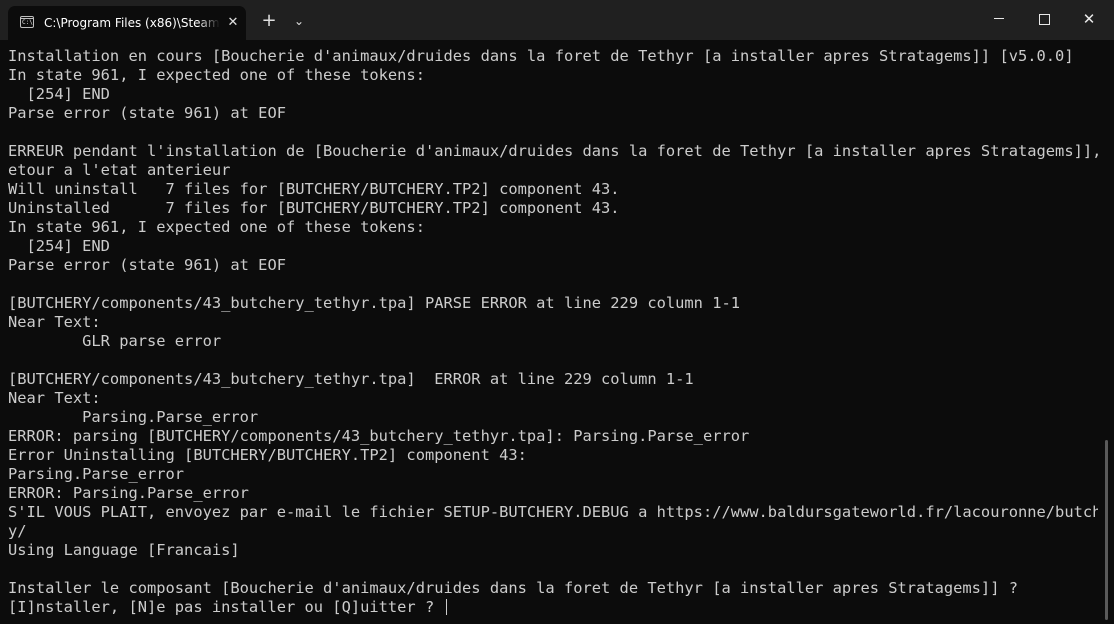 The width and height of the screenshot is (1114, 624). Describe the element at coordinates (233, 23) in the screenshot. I see `tab-close-icon: ✕` at that location.